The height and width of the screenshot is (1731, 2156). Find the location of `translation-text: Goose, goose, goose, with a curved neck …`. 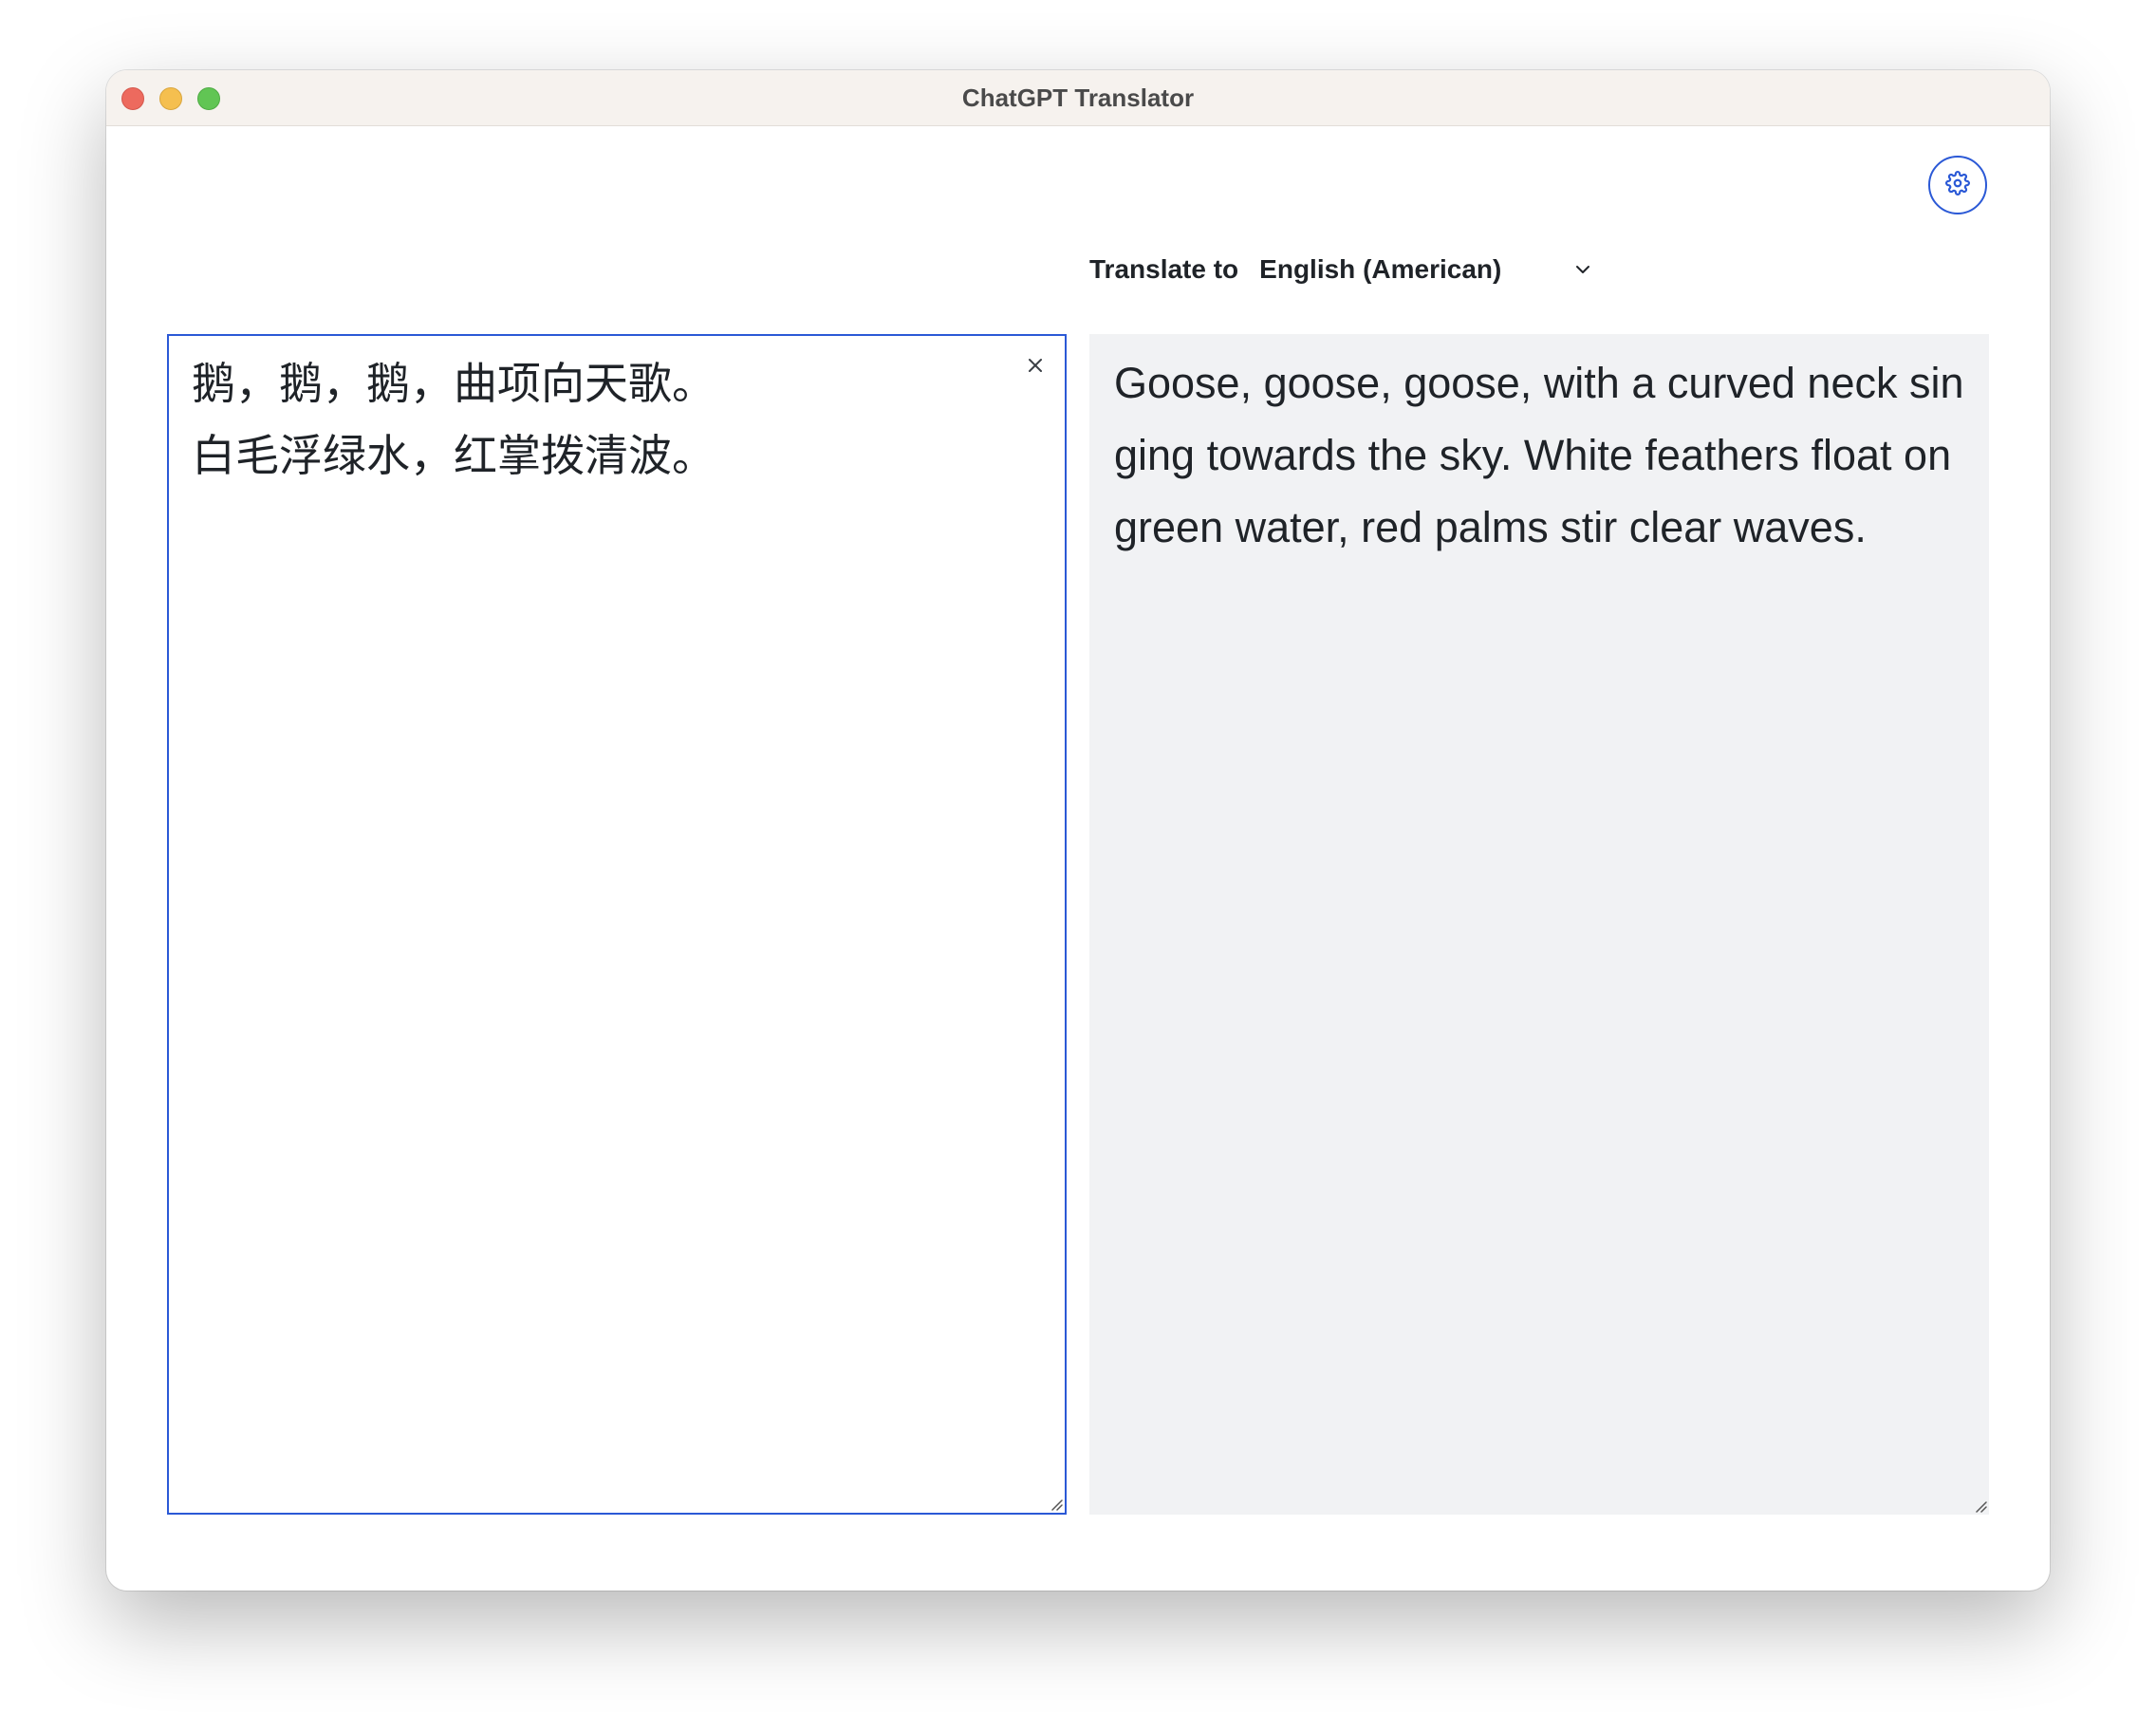

translation-text: Goose, goose, goose, with a curved neck … is located at coordinates (1539, 455).